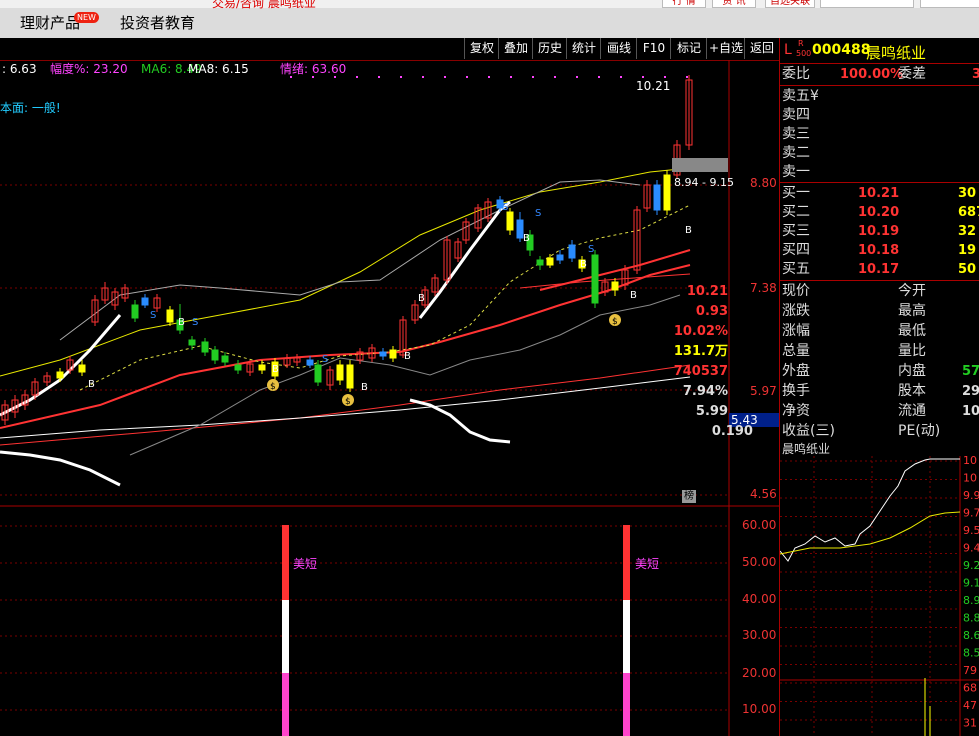  What do you see at coordinates (618, 48) in the screenshot?
I see `draw-line-button: 画线` at bounding box center [618, 48].